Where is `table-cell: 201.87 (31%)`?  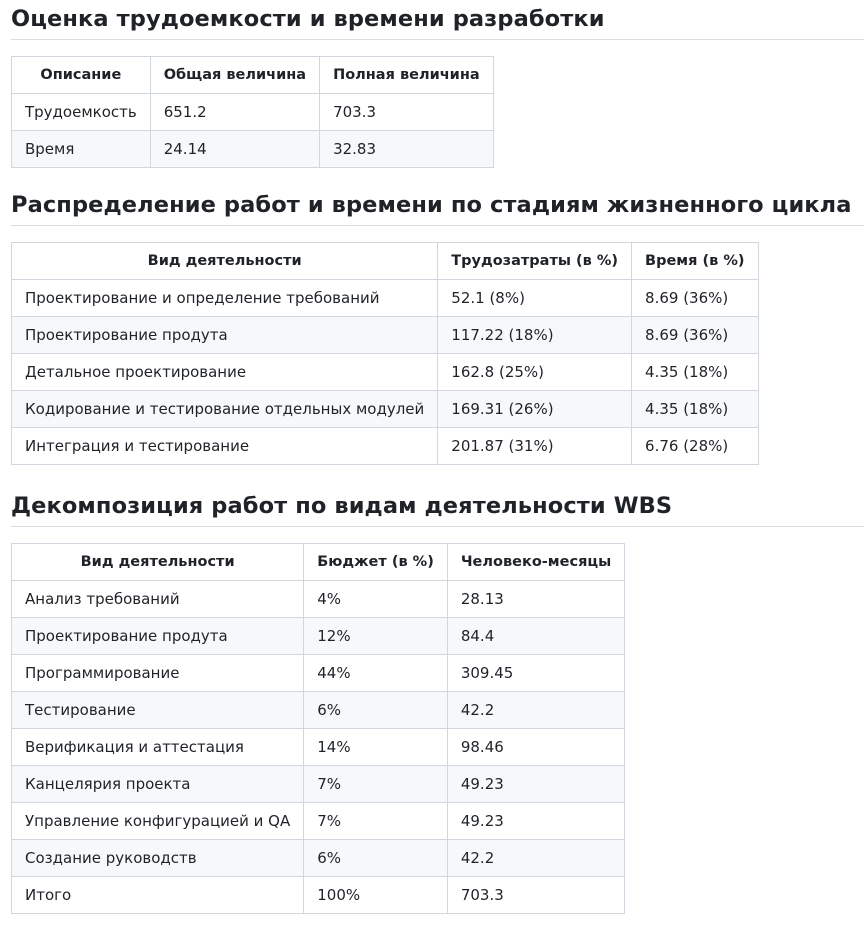 table-cell: 201.87 (31%) is located at coordinates (535, 446).